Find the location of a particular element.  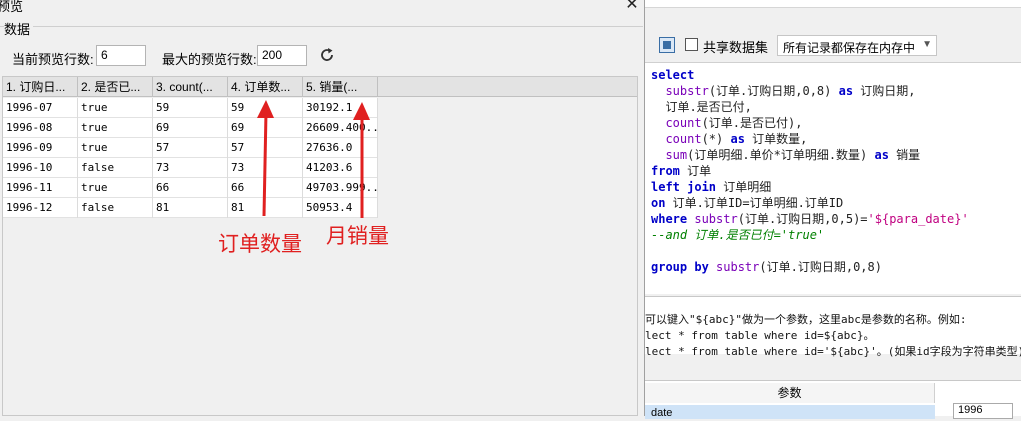

table-cell: 66 is located at coordinates (190, 188).